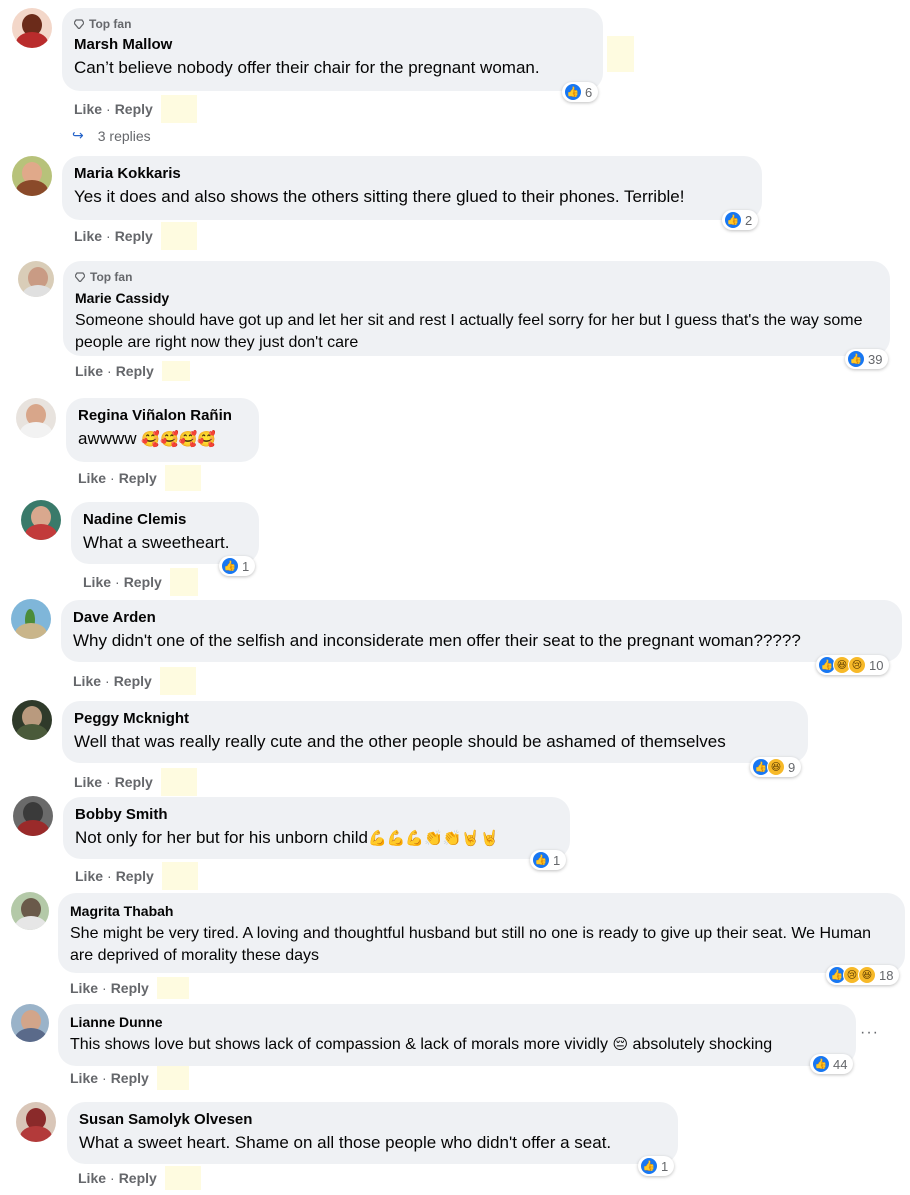 Image resolution: width=910 pixels, height=1195 pixels. I want to click on reaction-summary: 👍 2, so click(740, 220).